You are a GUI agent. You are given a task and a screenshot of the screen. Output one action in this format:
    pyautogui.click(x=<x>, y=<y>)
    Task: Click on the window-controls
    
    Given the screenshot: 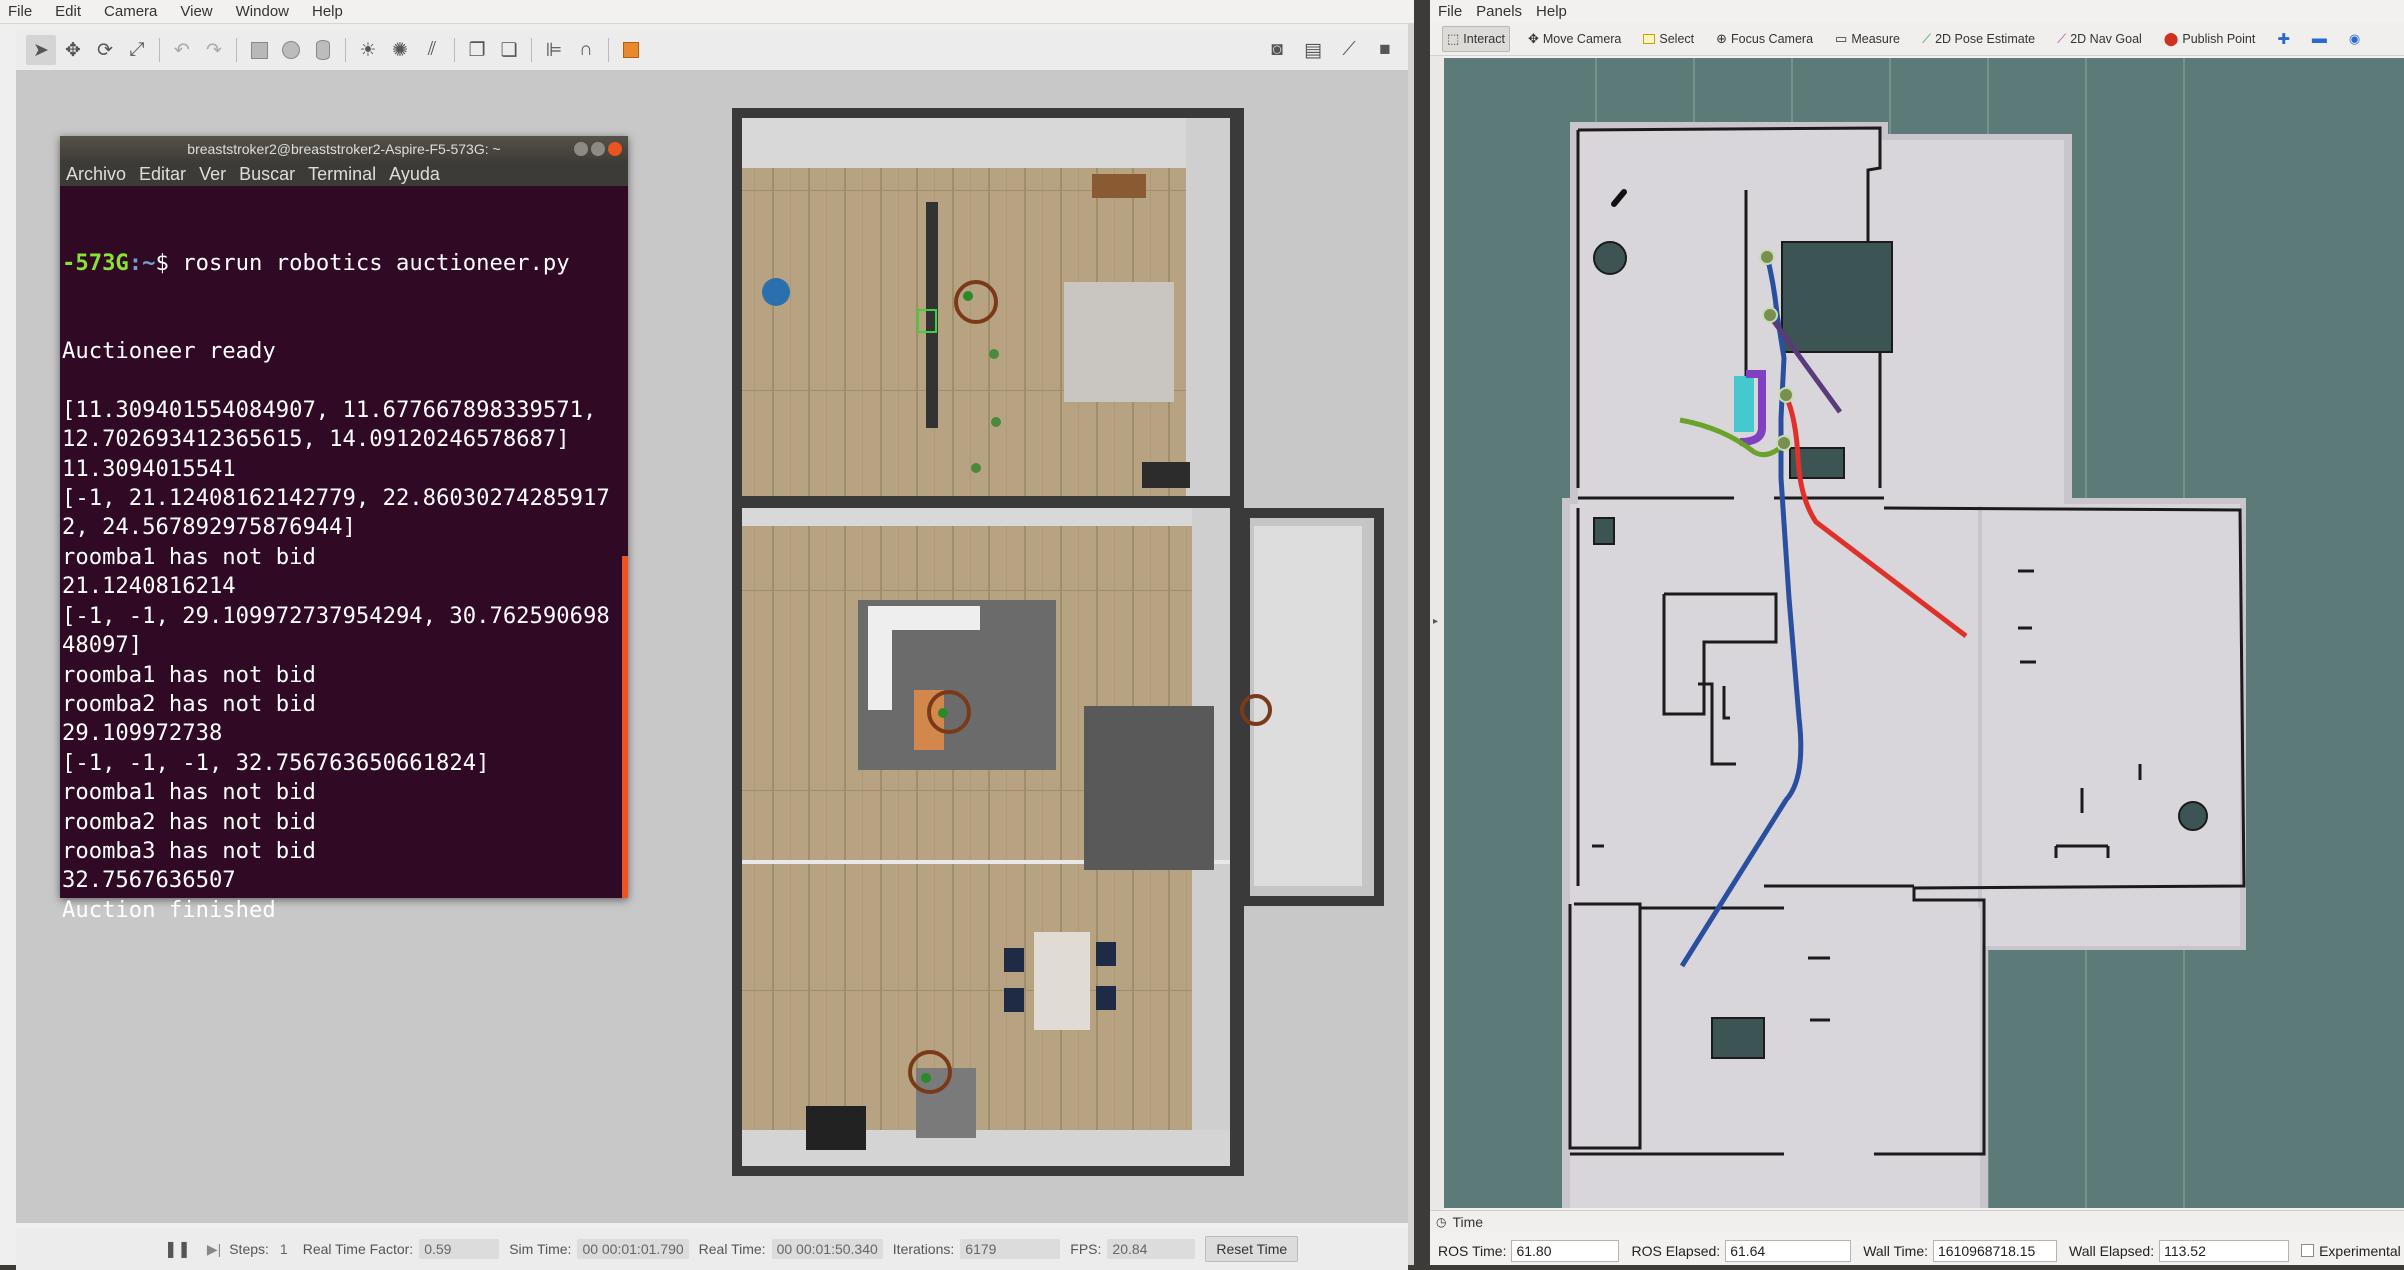 What is the action you would take?
    pyautogui.click(x=598, y=149)
    